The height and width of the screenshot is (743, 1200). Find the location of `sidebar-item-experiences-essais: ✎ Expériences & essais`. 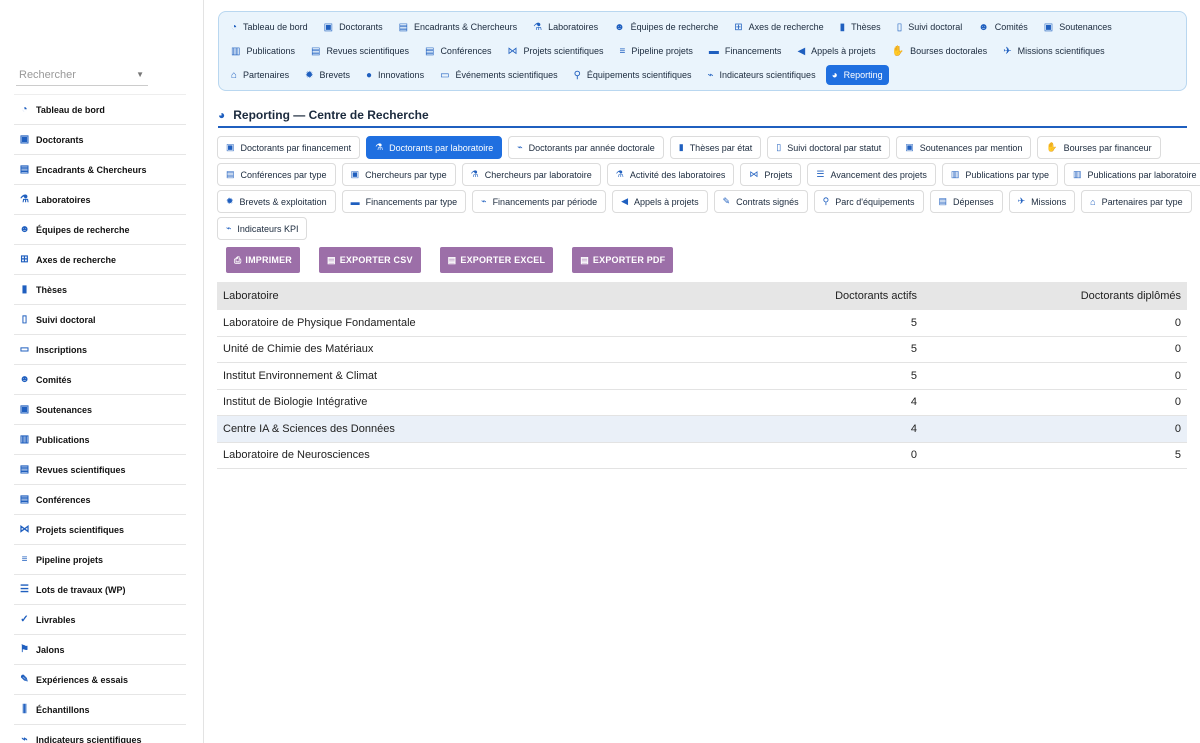

sidebar-item-experiences-essais: ✎ Expériences & essais is located at coordinates (100, 680).